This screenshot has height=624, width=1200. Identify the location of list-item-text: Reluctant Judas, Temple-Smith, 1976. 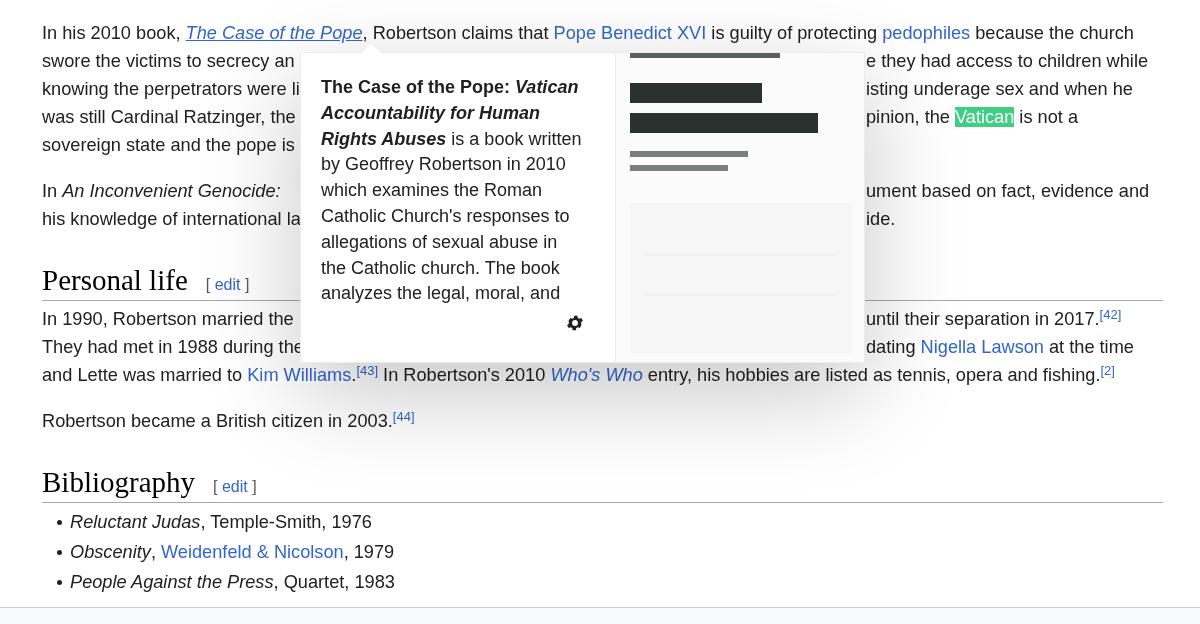
(221, 522).